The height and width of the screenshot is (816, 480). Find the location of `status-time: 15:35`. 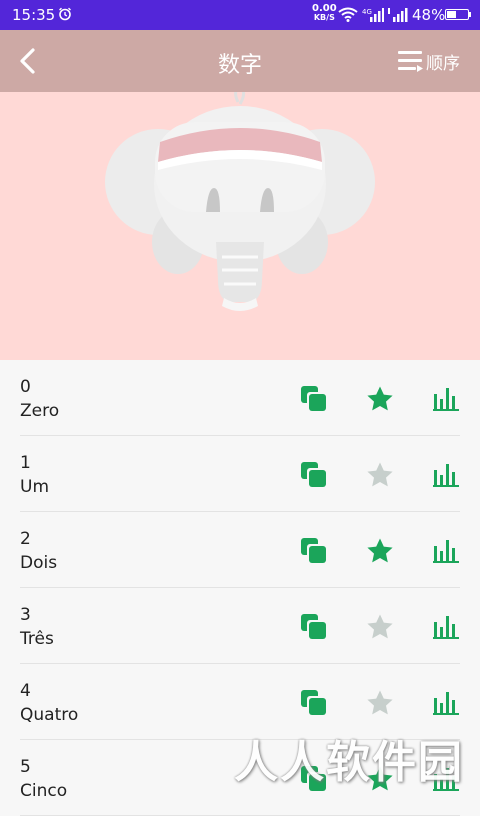

status-time: 15:35 is located at coordinates (34, 15).